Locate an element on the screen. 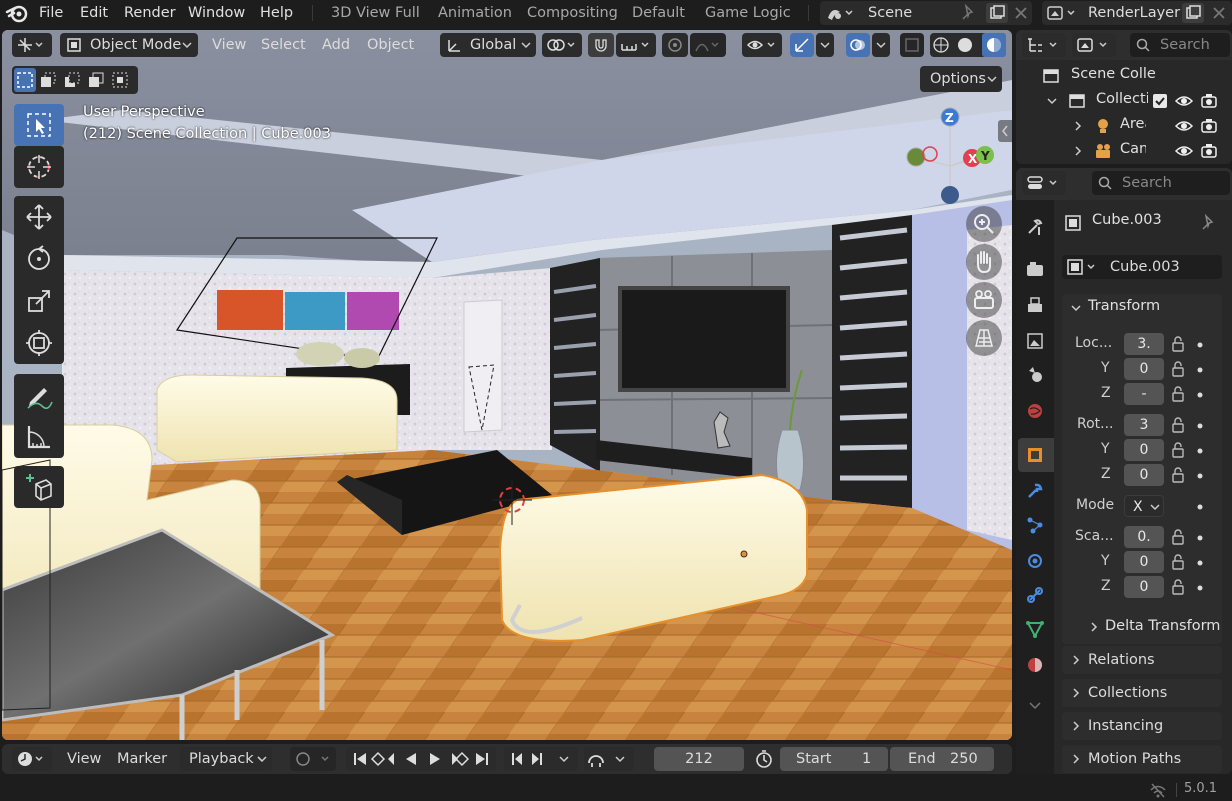 Image resolution: width=1232 pixels, height=801 pixels. tab-tool is located at coordinates (1035, 227).